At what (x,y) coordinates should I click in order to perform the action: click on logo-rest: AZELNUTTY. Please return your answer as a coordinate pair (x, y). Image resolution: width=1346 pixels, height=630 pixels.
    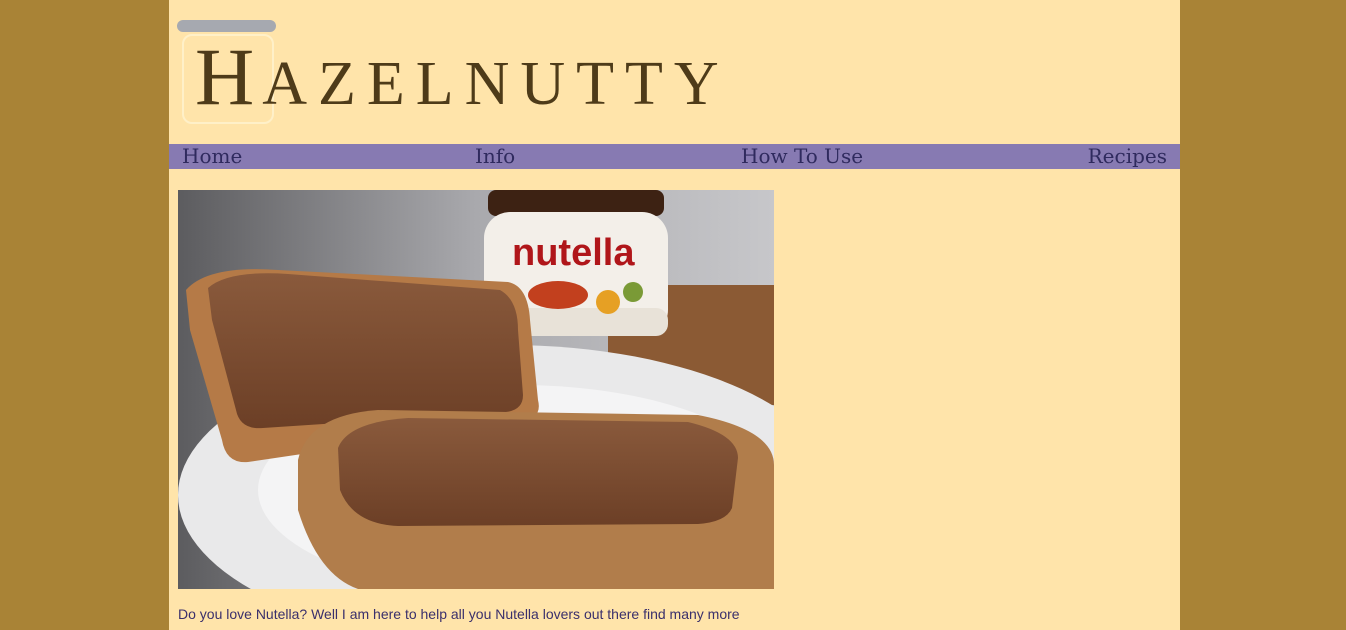
    Looking at the image, I should click on (496, 84).